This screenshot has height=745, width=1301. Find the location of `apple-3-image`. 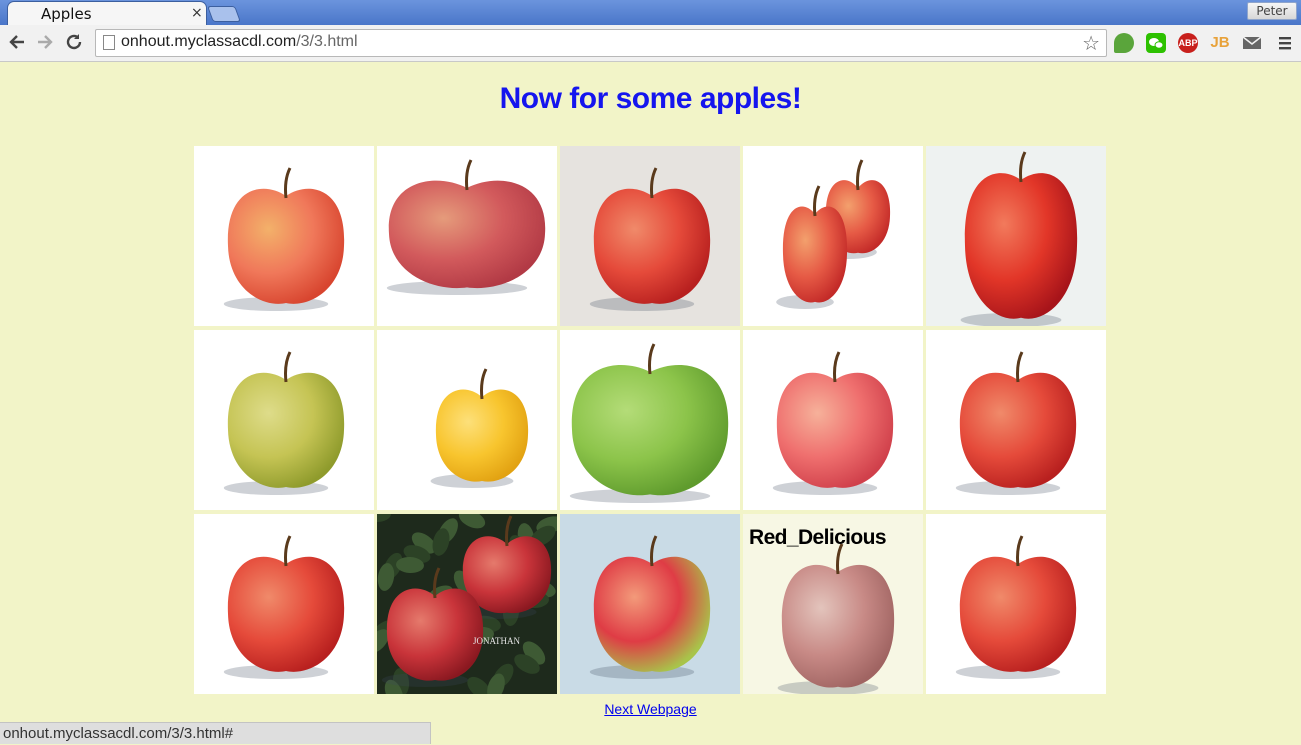

apple-3-image is located at coordinates (650, 236).